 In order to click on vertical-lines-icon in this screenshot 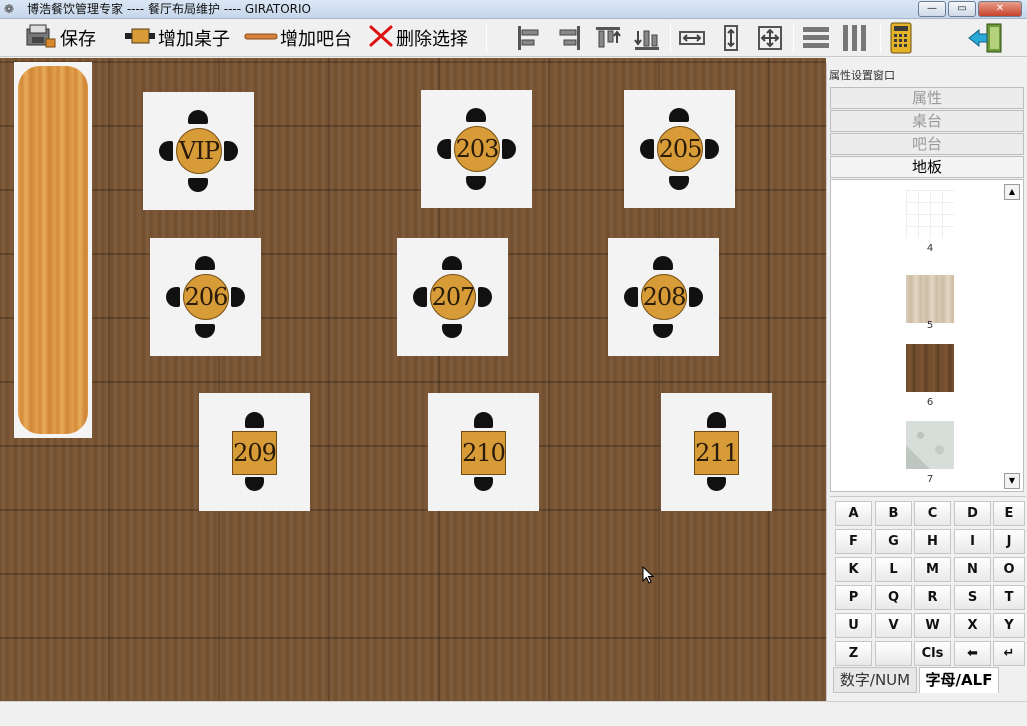, I will do `click(854, 38)`.